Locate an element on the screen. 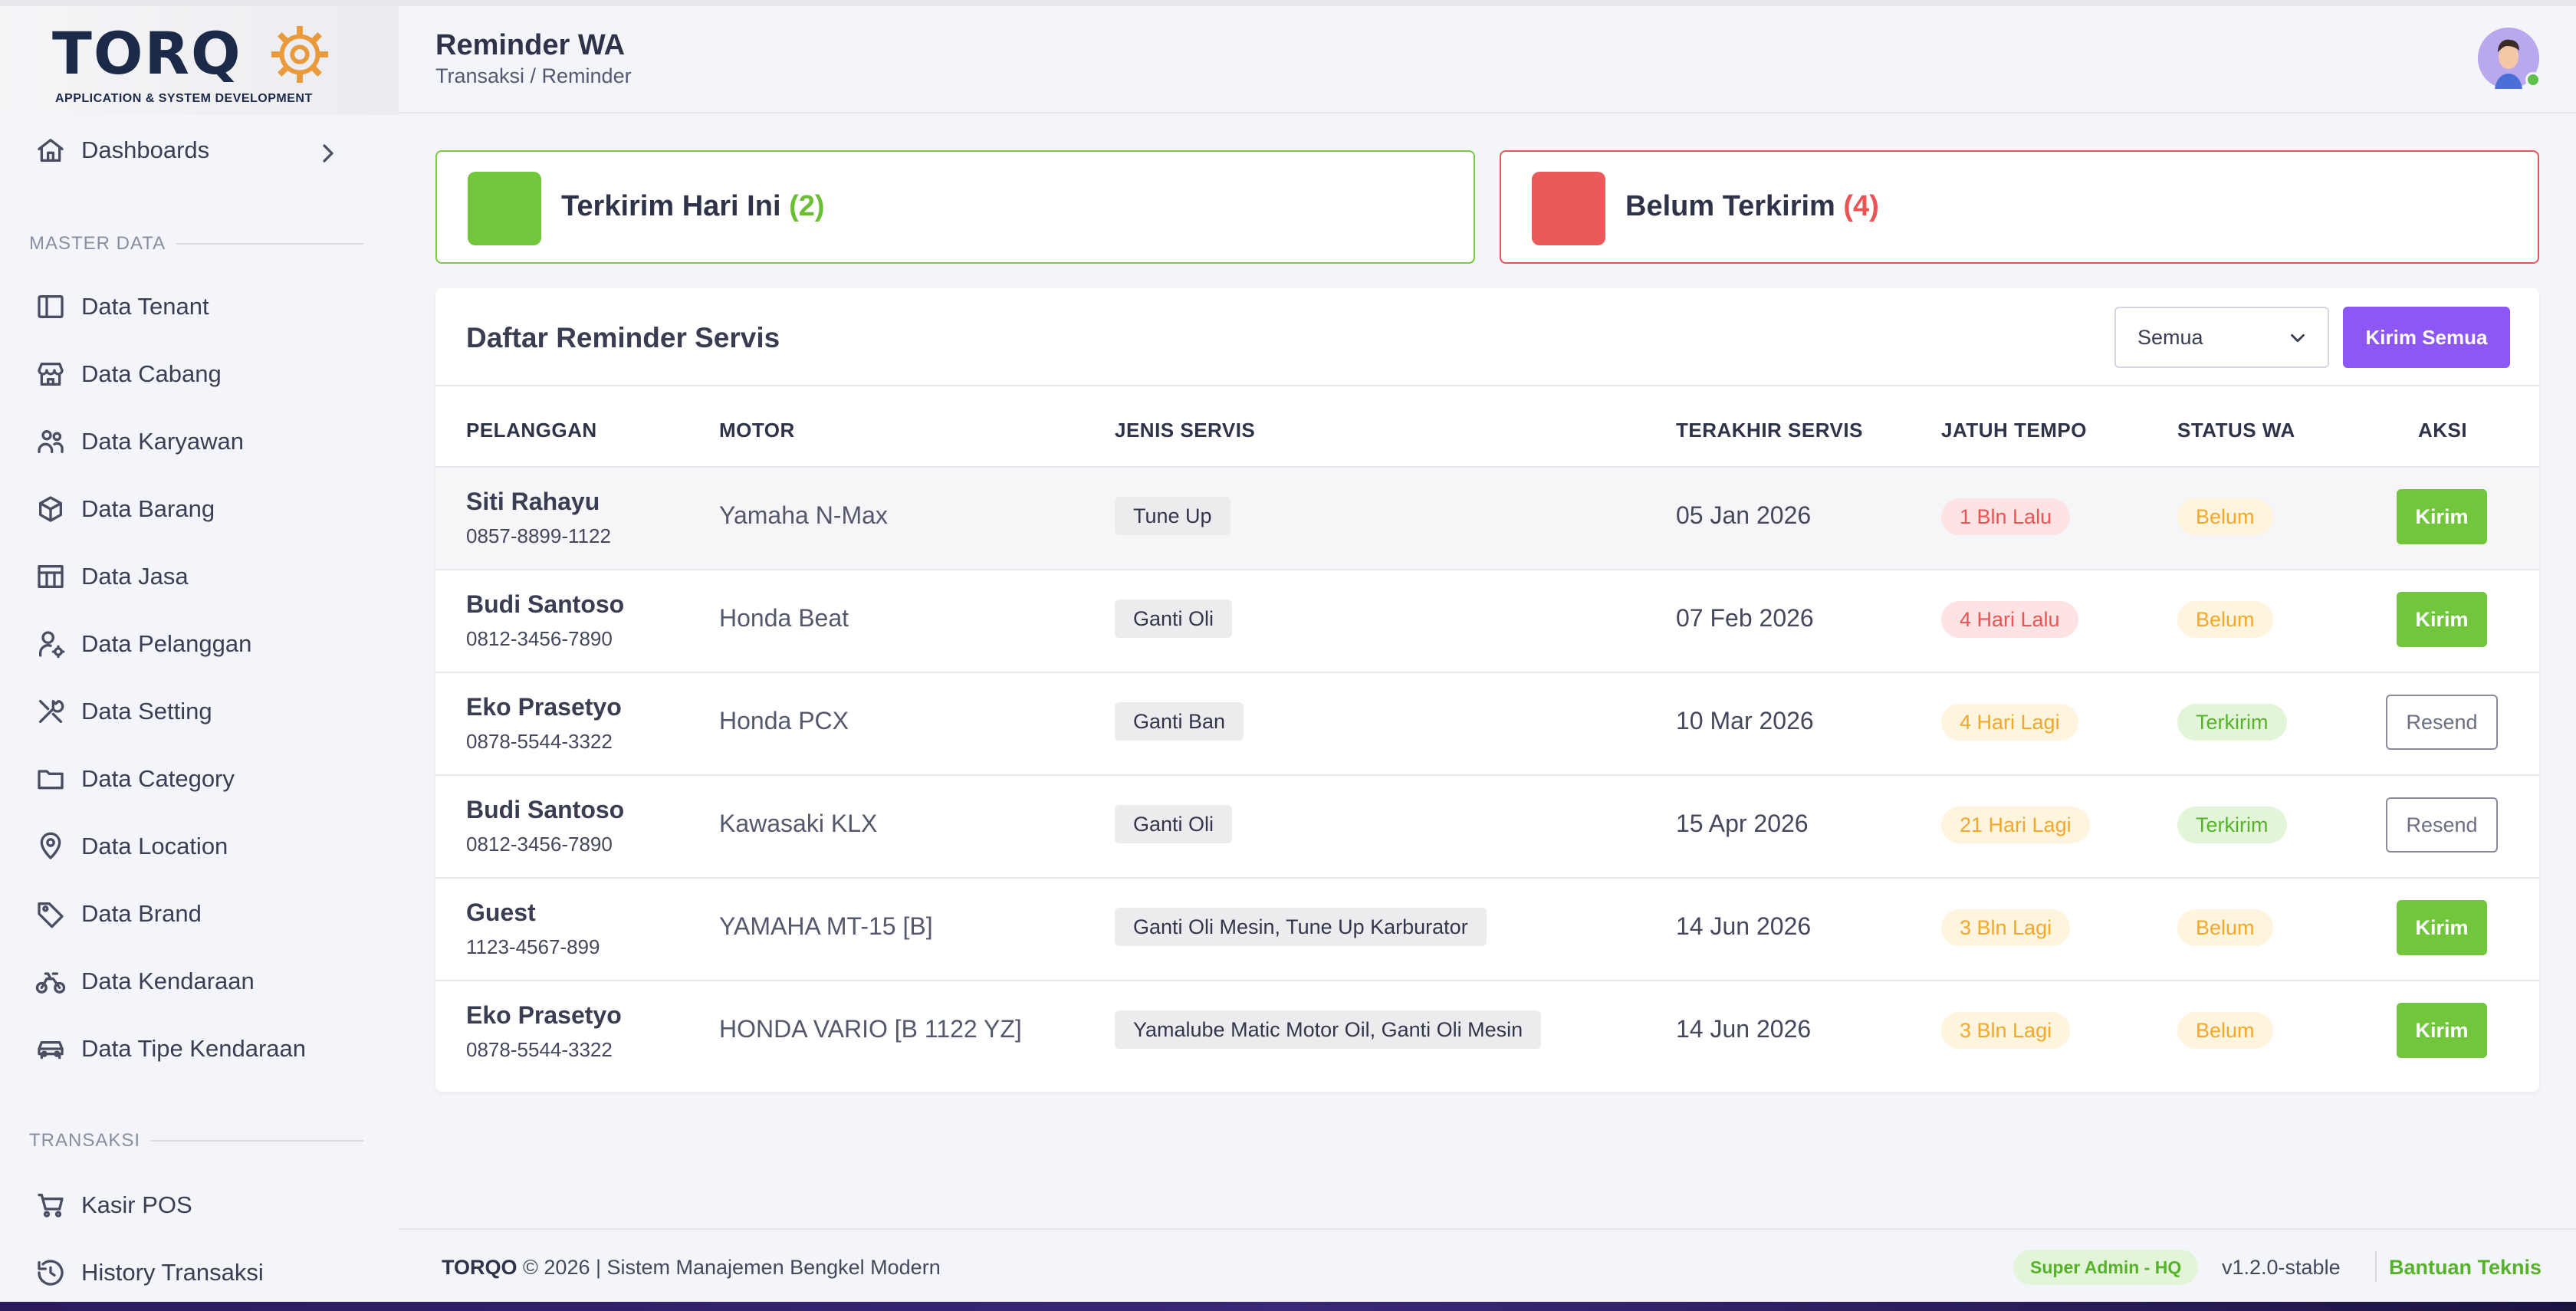 The image size is (2576, 1311). motor-name: HONDA VARIO [B 1122 YZ] is located at coordinates (871, 1029).